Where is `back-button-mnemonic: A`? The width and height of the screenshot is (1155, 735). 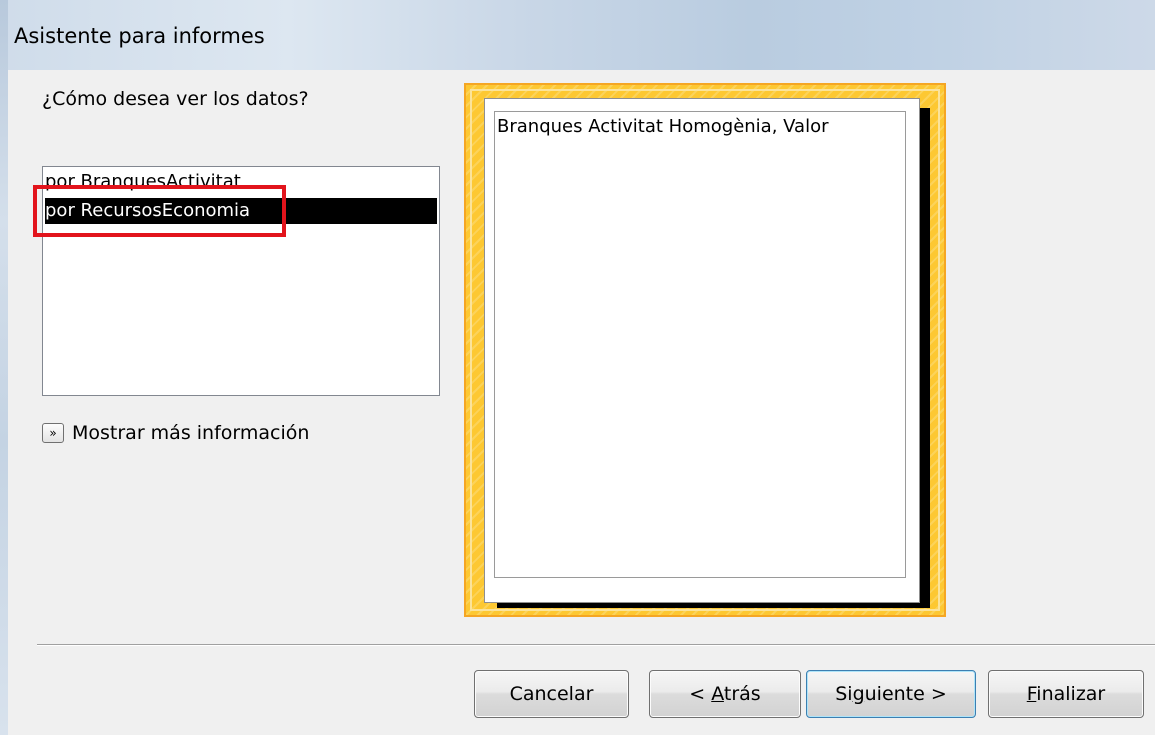 back-button-mnemonic: A is located at coordinates (717, 694).